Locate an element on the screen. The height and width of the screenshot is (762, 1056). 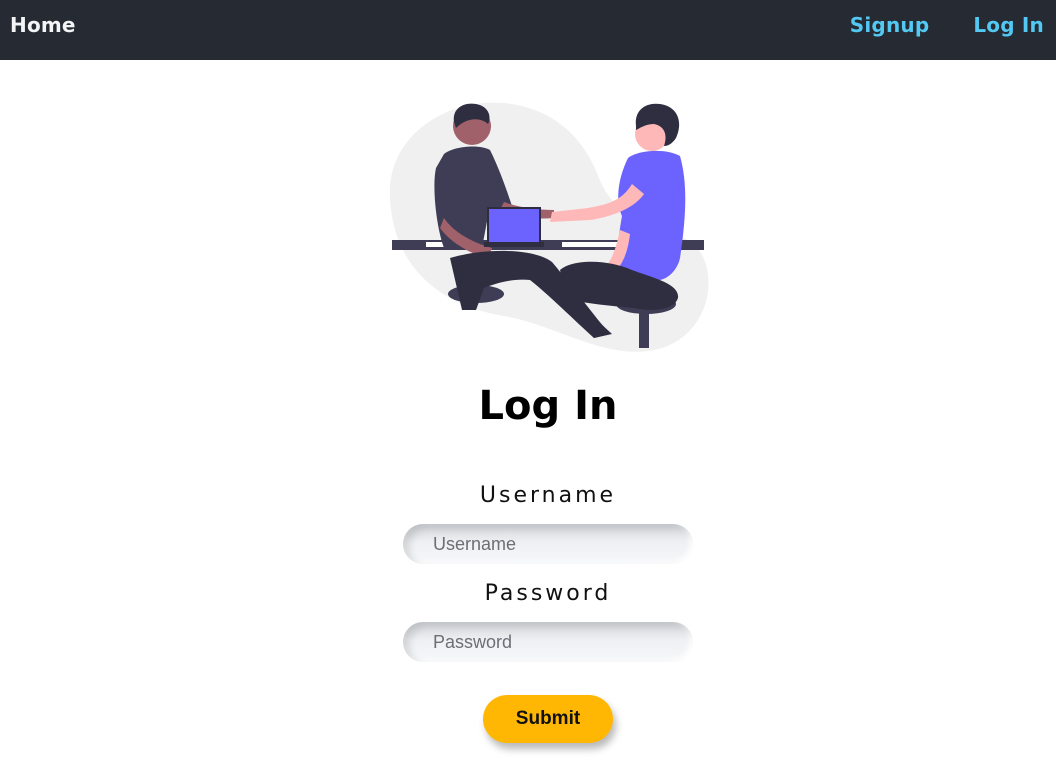
login-link: Log In is located at coordinates (1008, 25).